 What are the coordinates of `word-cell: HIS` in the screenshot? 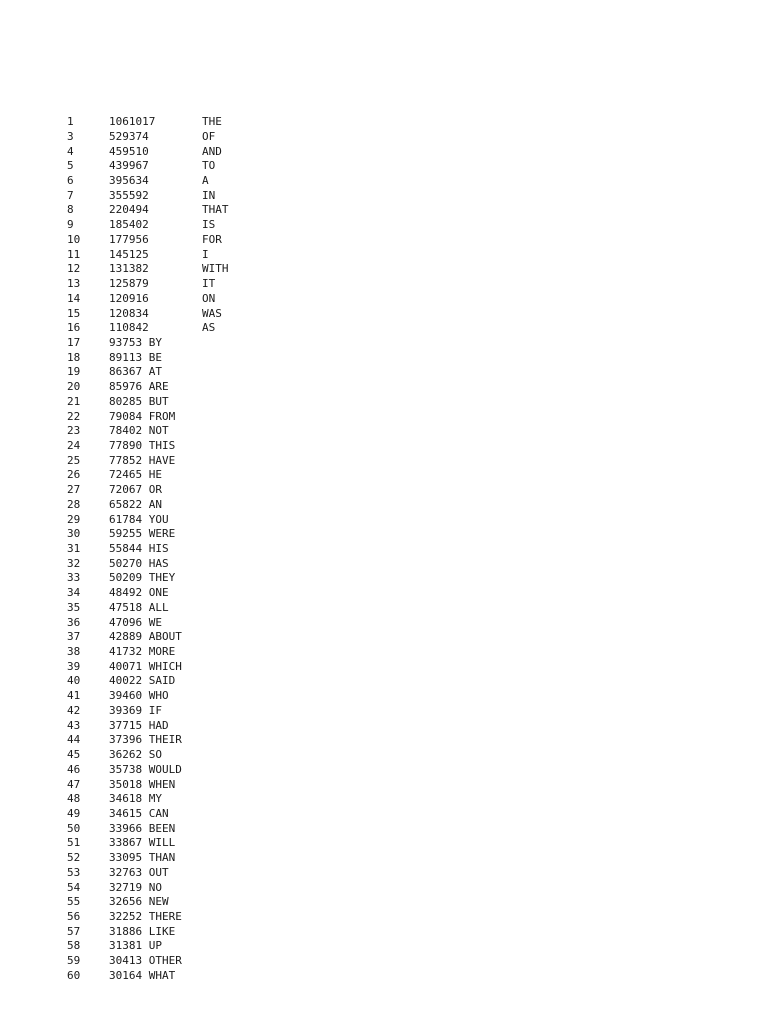 It's located at (158, 548).